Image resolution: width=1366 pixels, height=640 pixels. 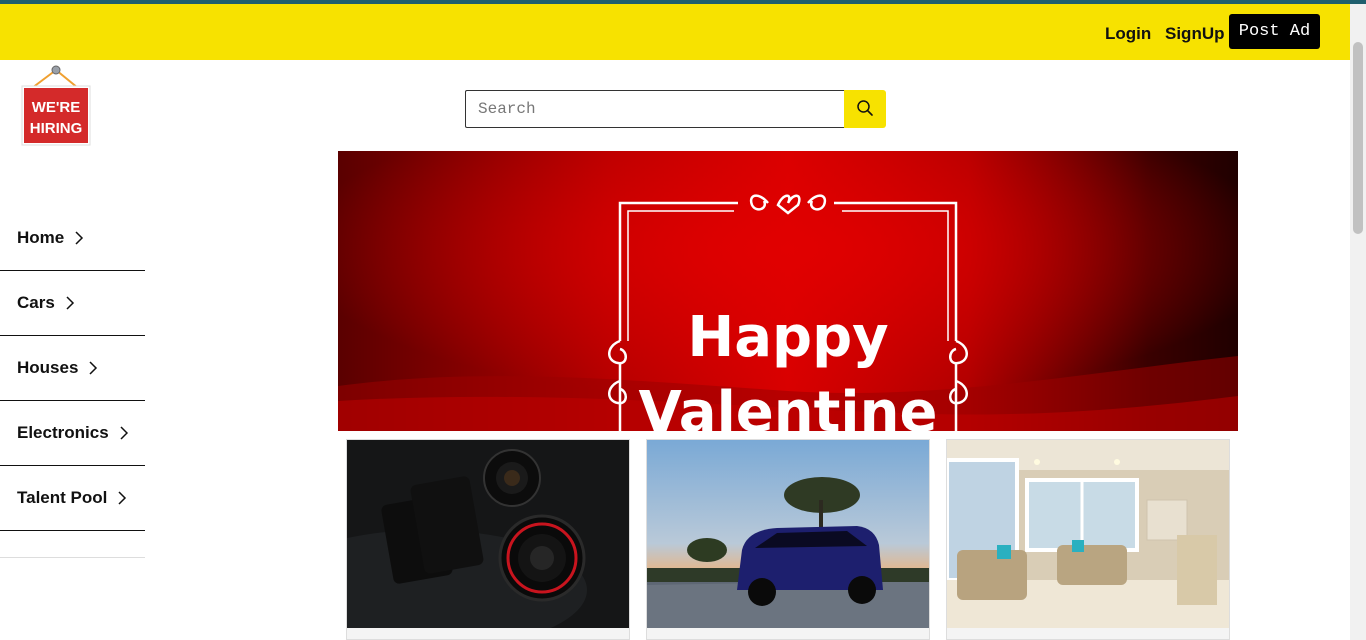 I want to click on search-bar, so click(x=675, y=109).